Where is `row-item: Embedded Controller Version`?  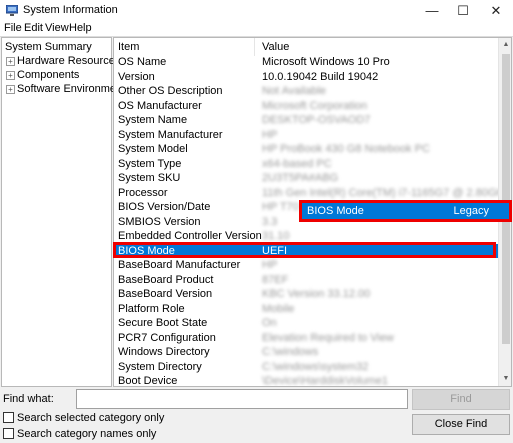
row-item: Embedded Controller Version is located at coordinates (190, 236).